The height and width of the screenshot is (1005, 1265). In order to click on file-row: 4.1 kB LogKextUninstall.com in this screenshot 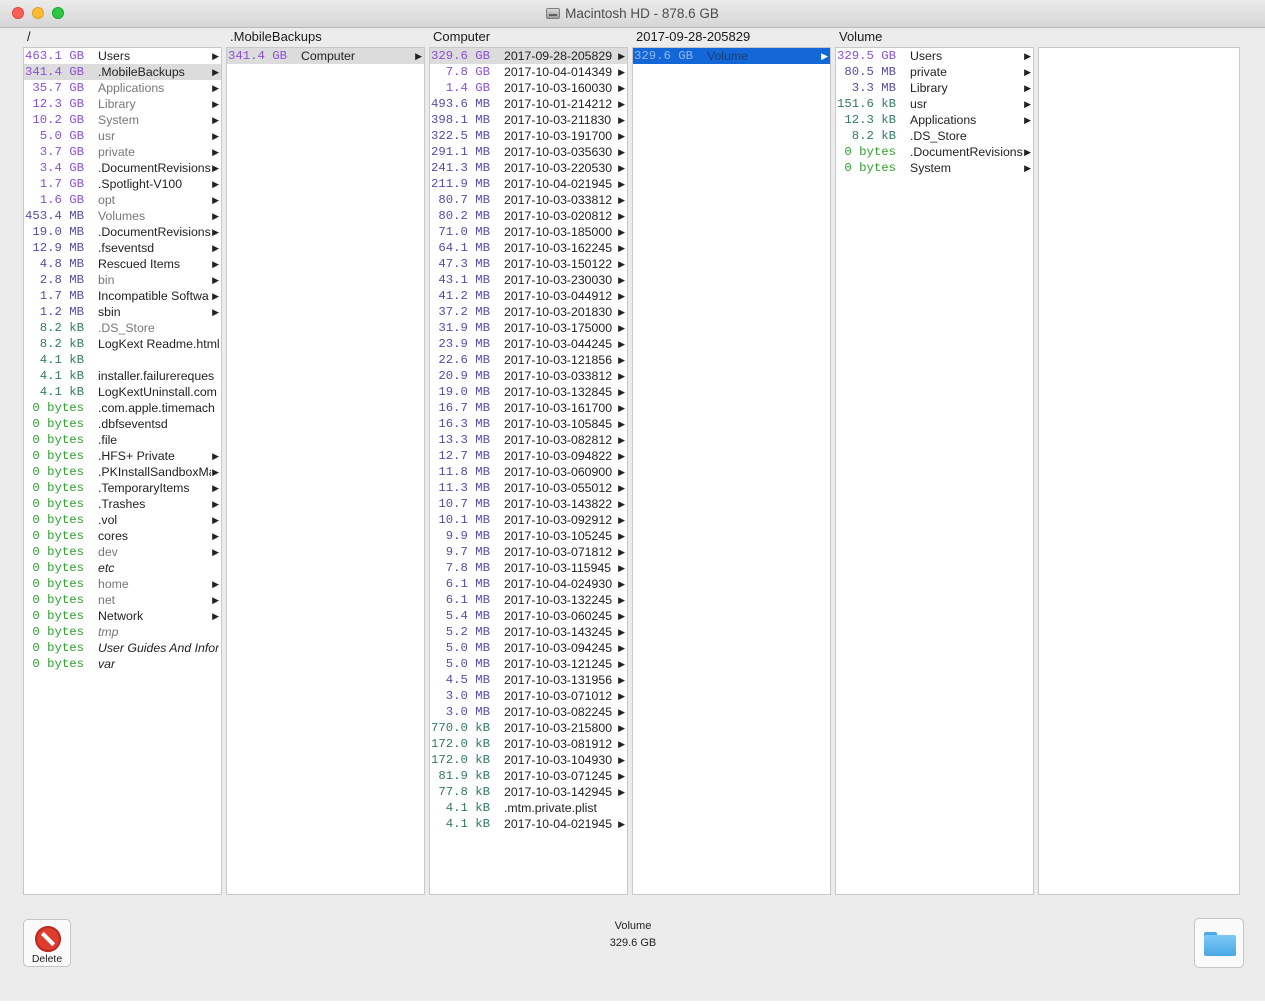, I will do `click(122, 392)`.